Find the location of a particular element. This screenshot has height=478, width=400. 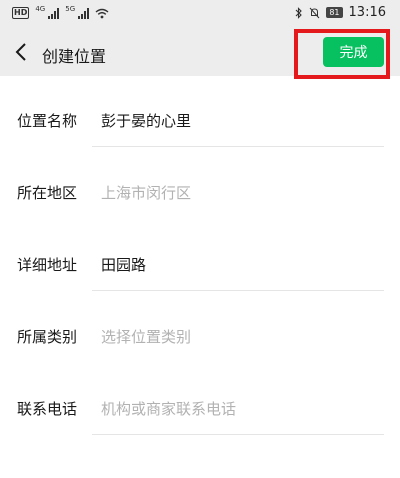

field-label: 所在地区 is located at coordinates (47, 193).